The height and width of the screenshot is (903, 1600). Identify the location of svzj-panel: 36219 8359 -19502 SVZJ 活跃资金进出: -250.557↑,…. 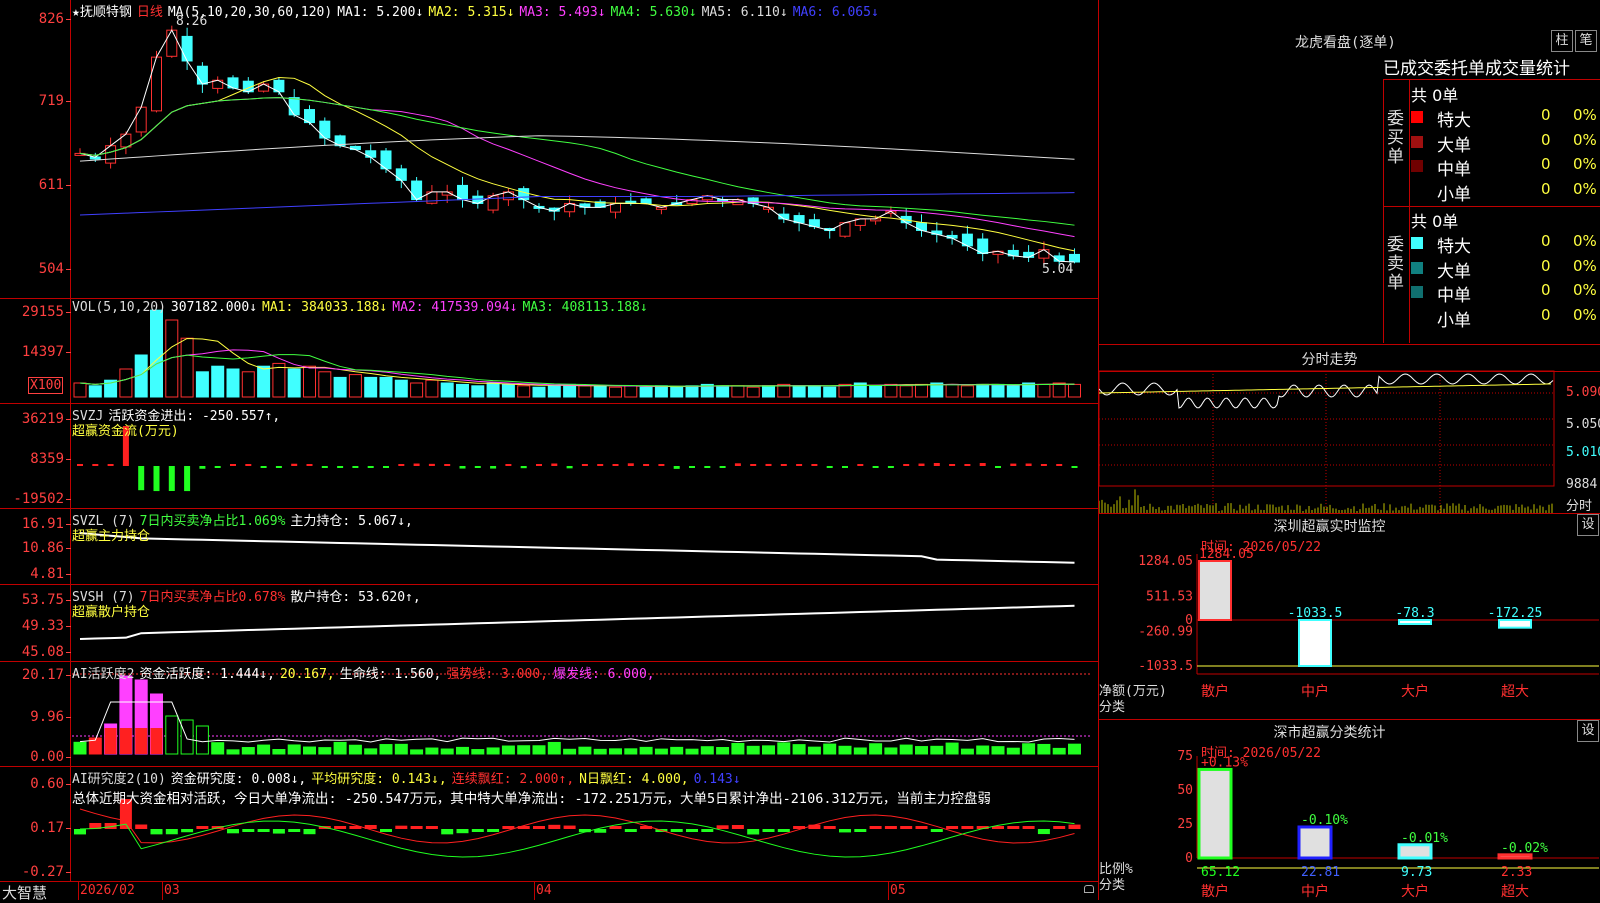
(549, 456).